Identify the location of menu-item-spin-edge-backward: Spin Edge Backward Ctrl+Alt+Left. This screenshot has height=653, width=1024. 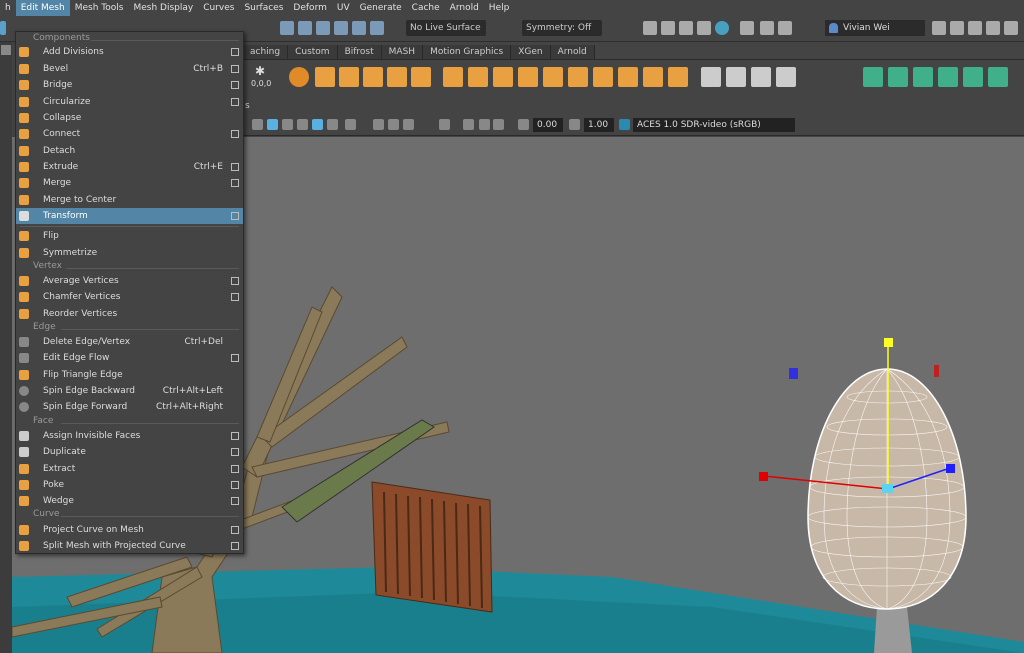
(129, 391).